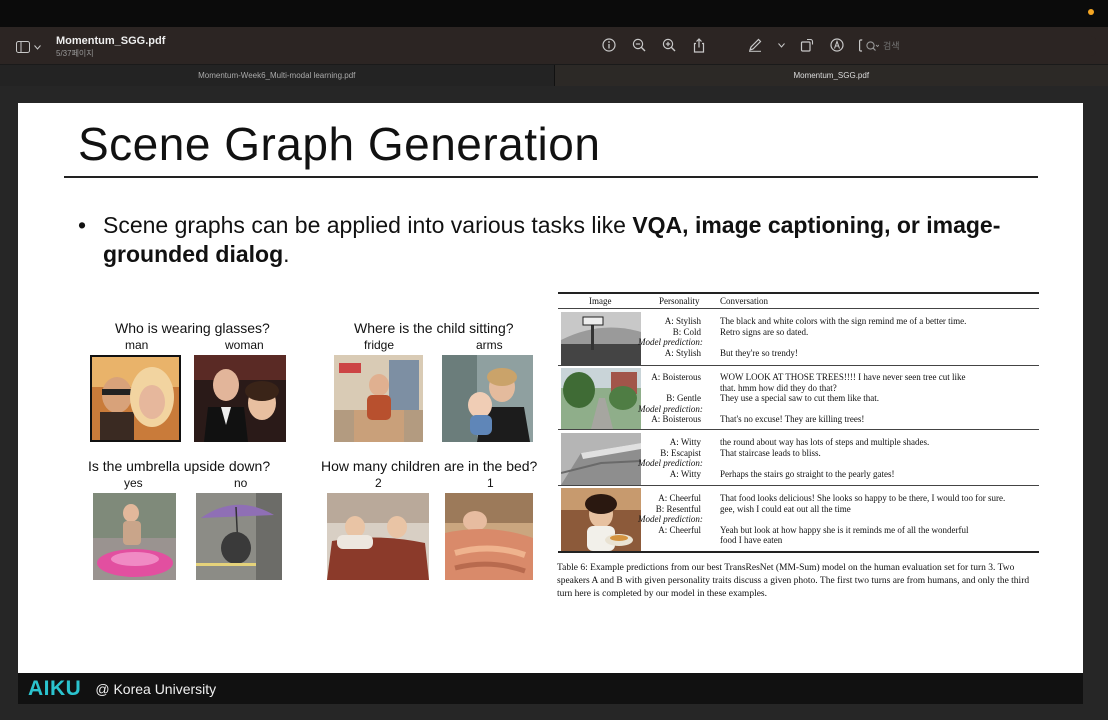  I want to click on document-title: Momentum_SGG.pdf, so click(111, 41).